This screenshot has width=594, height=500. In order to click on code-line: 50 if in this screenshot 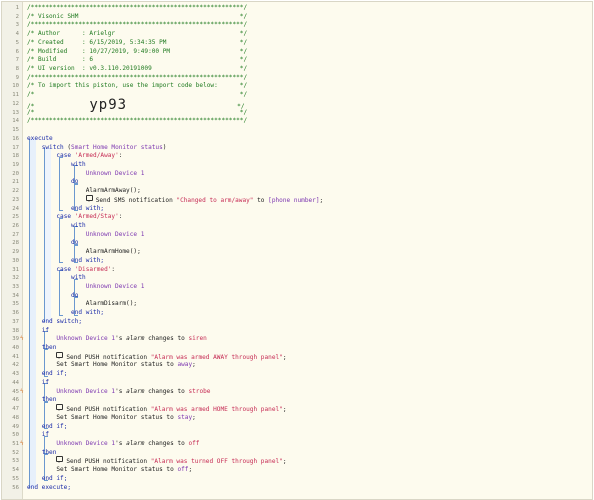, I will do `click(297, 435)`.